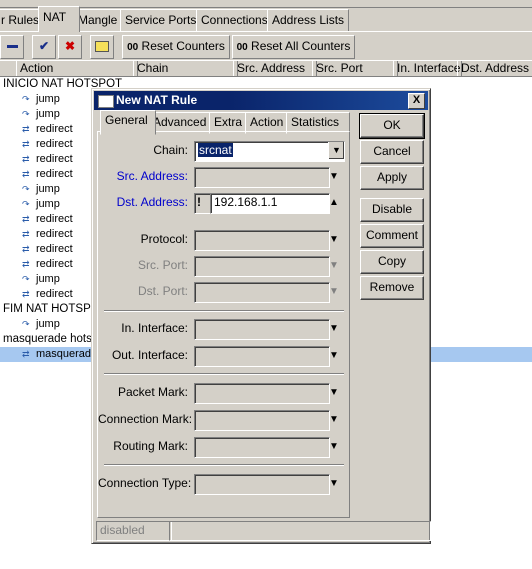  Describe the element at coordinates (170, 150) in the screenshot. I see `chain-label: Chain:` at that location.